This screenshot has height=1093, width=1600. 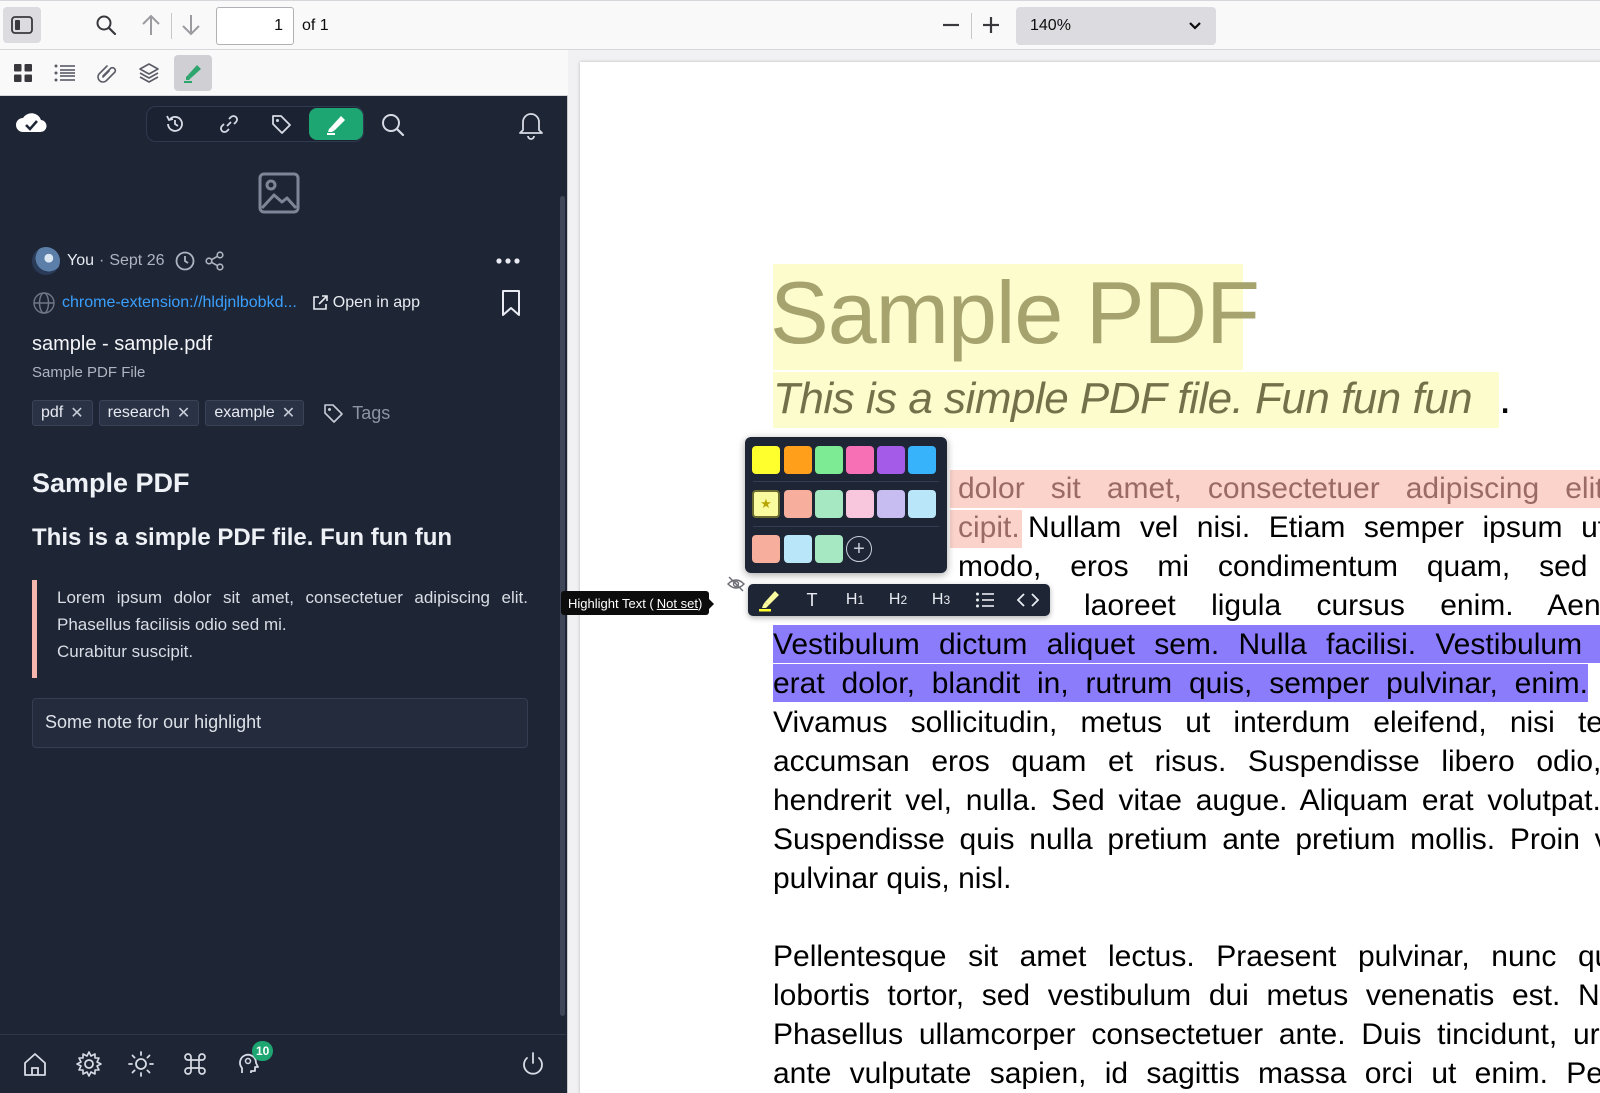 I want to click on tag-chip: pdf ✕, so click(x=62, y=413).